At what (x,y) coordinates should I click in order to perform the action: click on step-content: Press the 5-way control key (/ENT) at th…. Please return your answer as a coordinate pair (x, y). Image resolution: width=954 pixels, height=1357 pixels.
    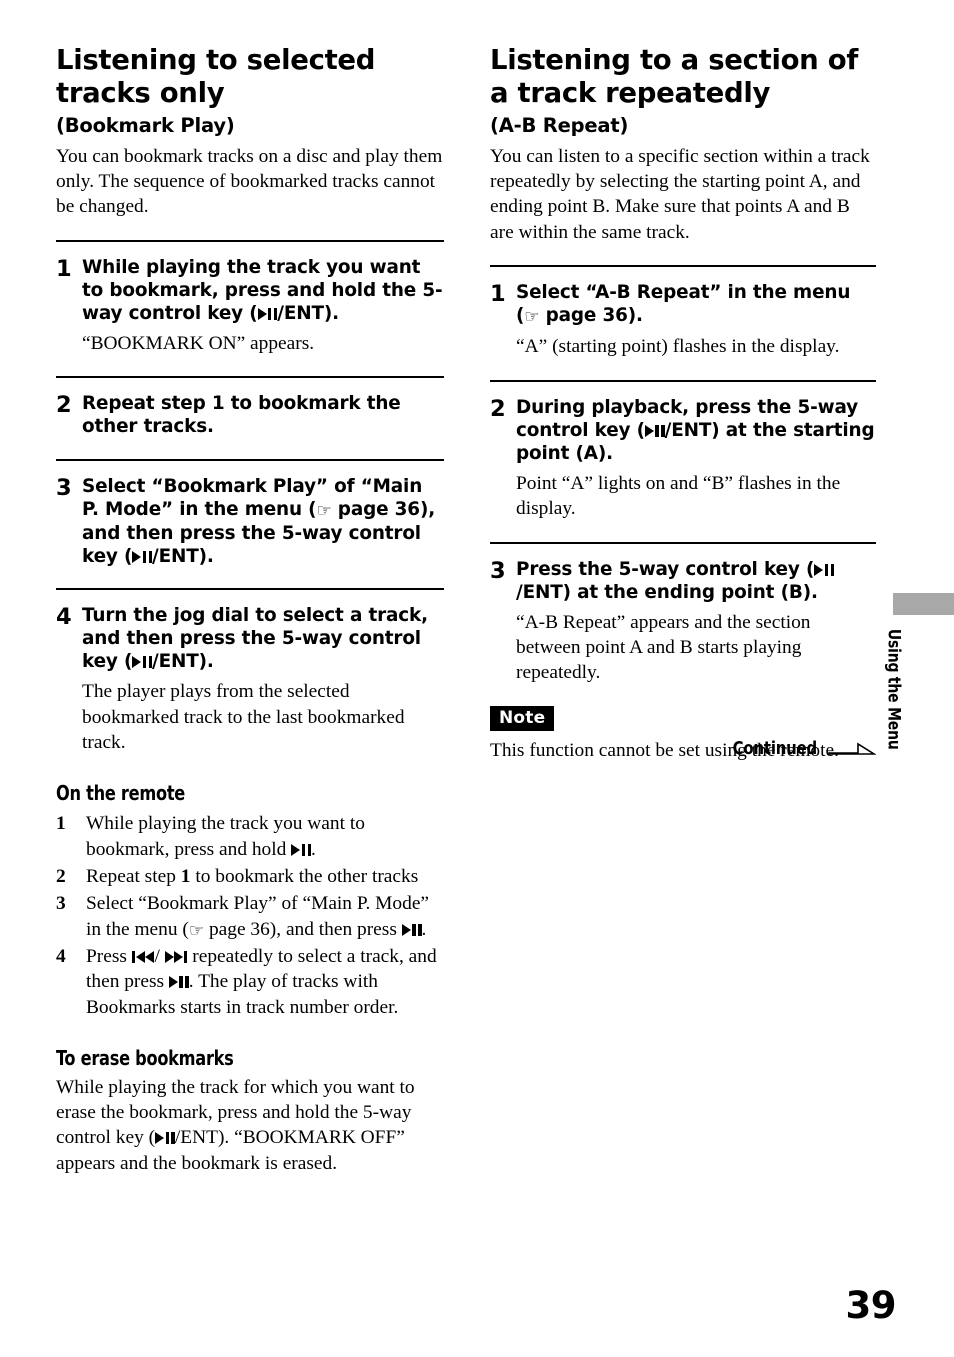
    Looking at the image, I should click on (696, 622).